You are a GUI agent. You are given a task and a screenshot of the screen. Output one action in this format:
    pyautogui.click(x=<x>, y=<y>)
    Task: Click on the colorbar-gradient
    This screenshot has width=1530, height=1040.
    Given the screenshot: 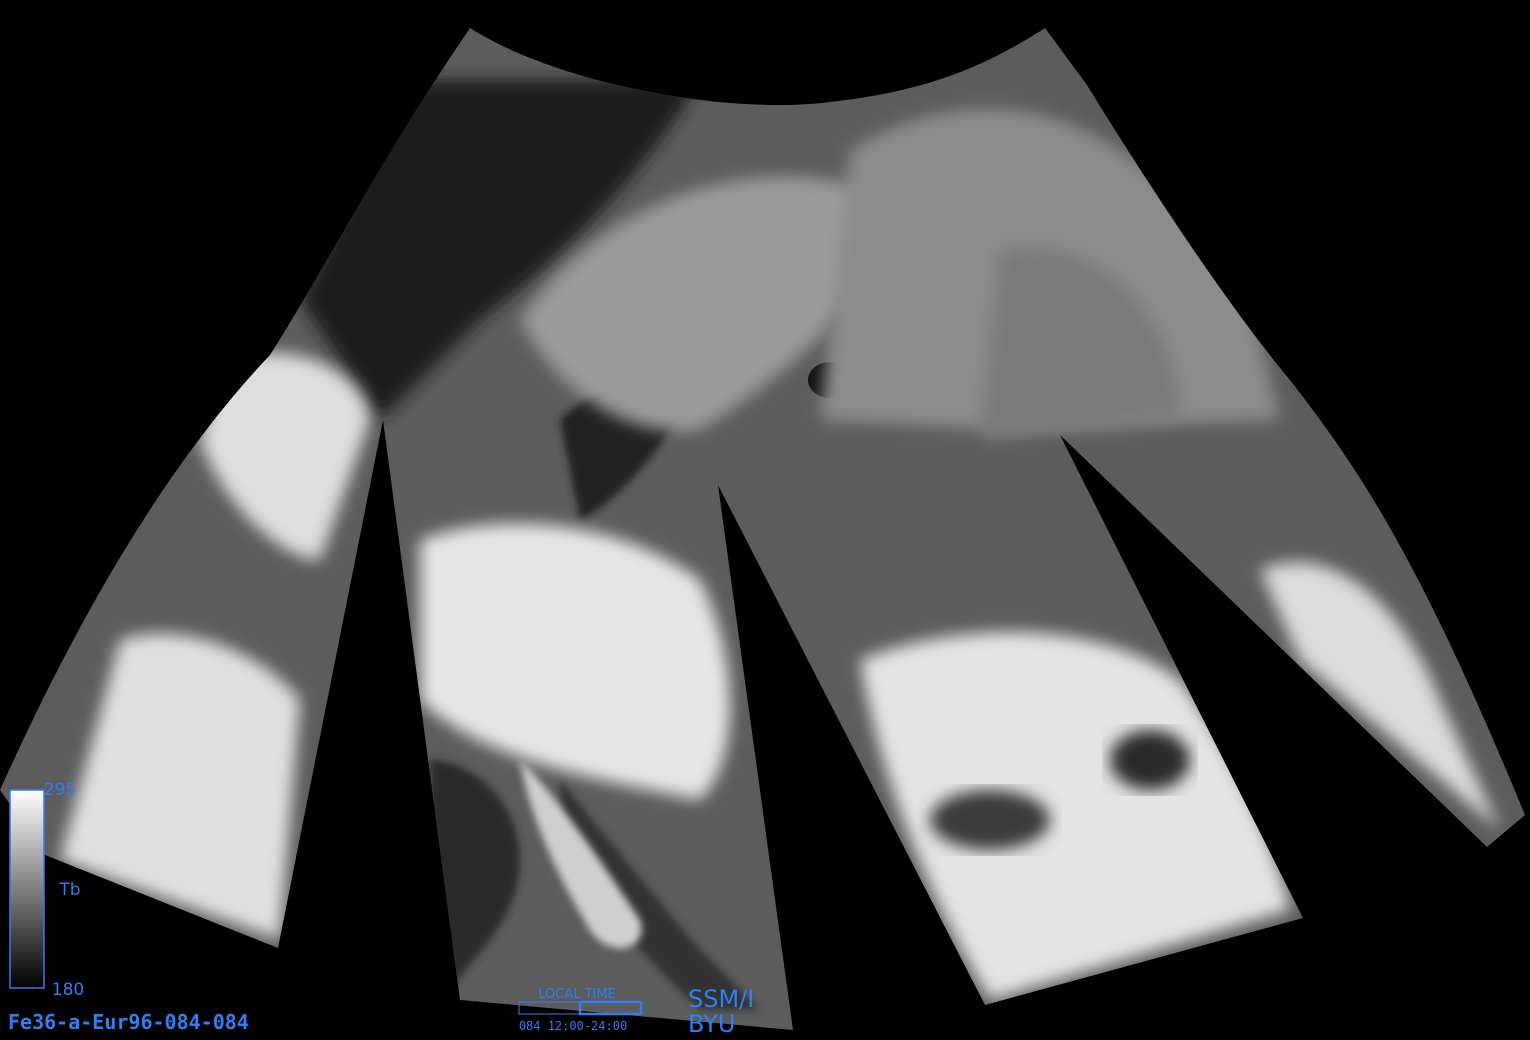 What is the action you would take?
    pyautogui.click(x=27, y=889)
    